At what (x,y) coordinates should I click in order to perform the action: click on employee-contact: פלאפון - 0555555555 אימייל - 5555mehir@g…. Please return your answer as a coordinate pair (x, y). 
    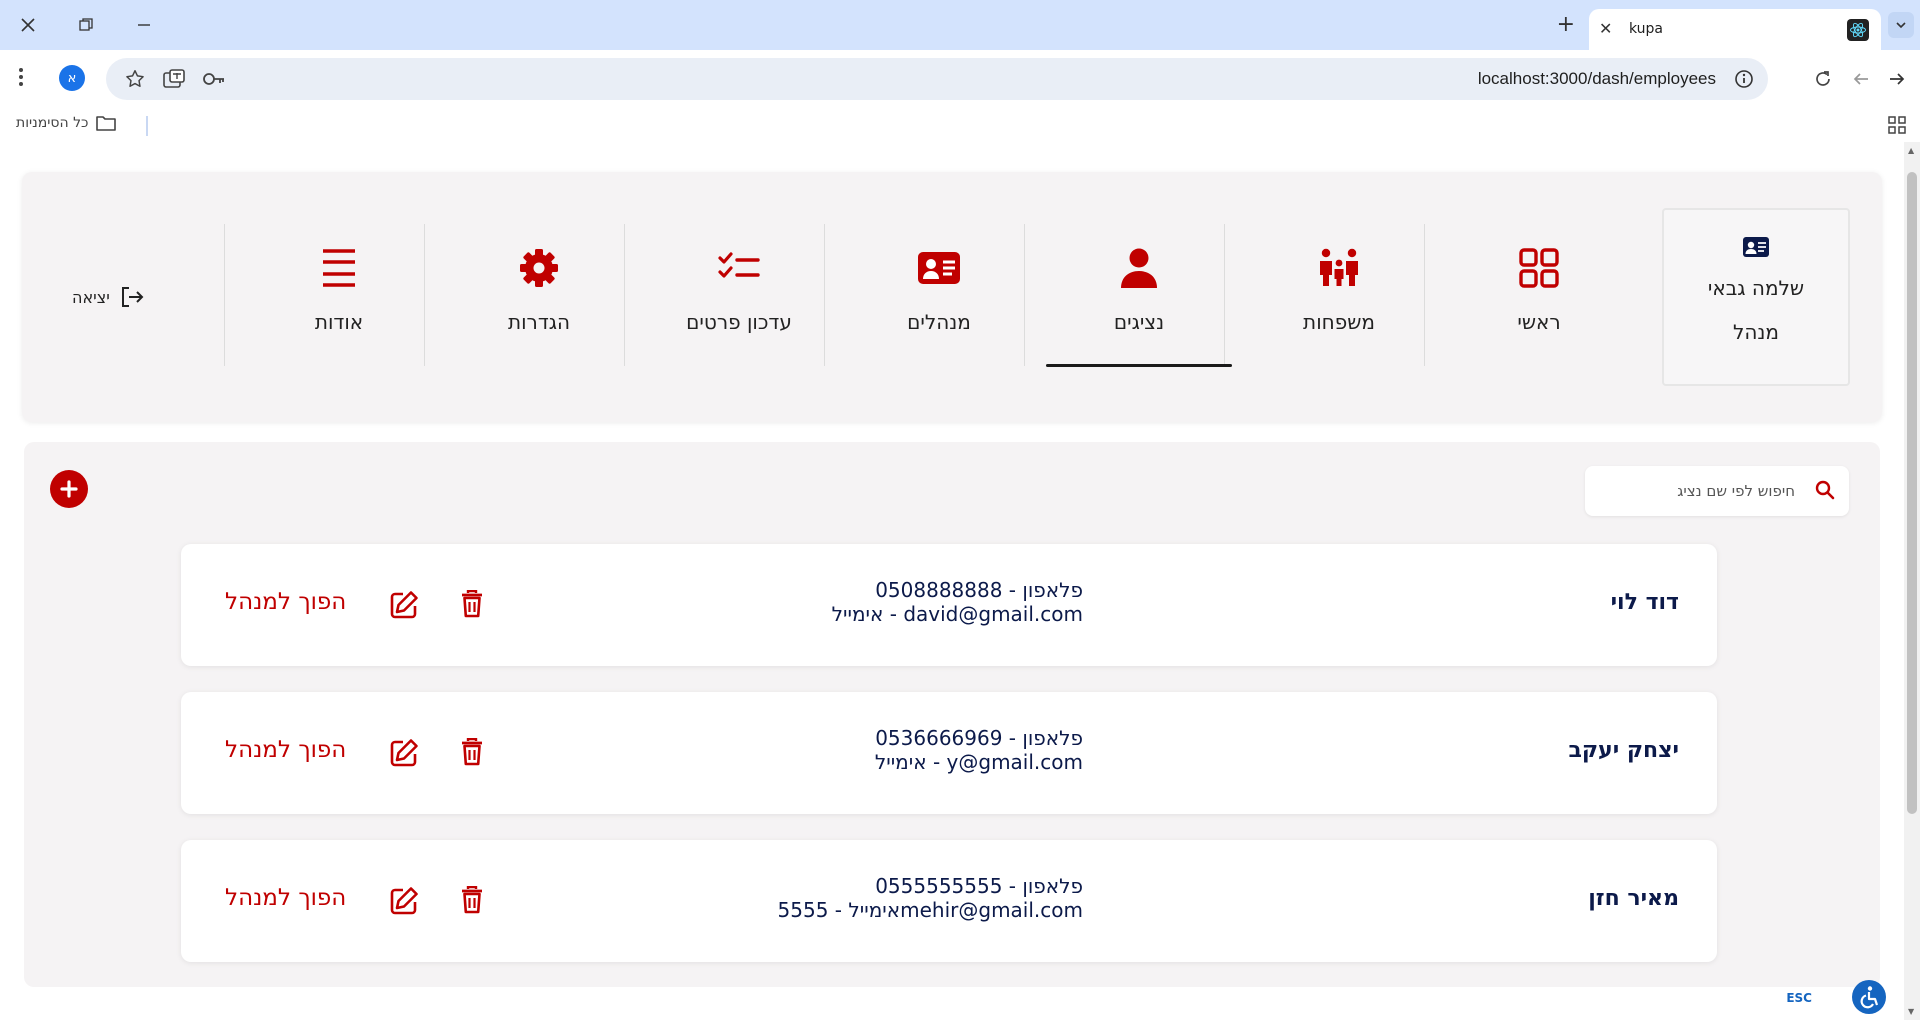
    Looking at the image, I should click on (930, 898).